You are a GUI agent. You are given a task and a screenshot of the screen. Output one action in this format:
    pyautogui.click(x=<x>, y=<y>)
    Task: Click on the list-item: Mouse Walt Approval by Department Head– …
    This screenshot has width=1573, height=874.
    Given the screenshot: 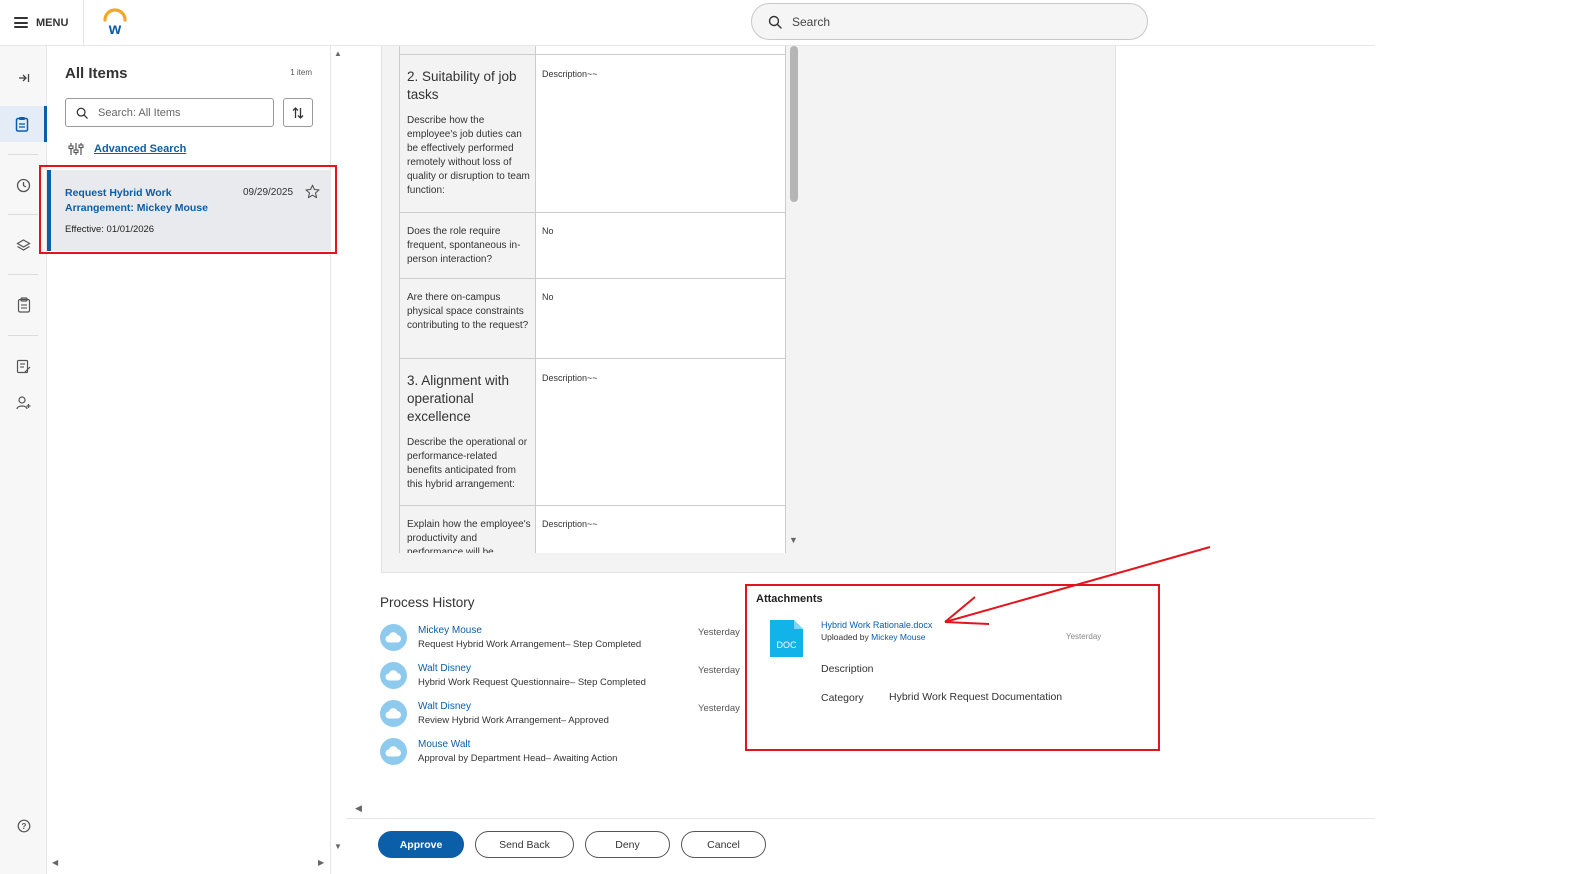 What is the action you would take?
    pyautogui.click(x=565, y=757)
    